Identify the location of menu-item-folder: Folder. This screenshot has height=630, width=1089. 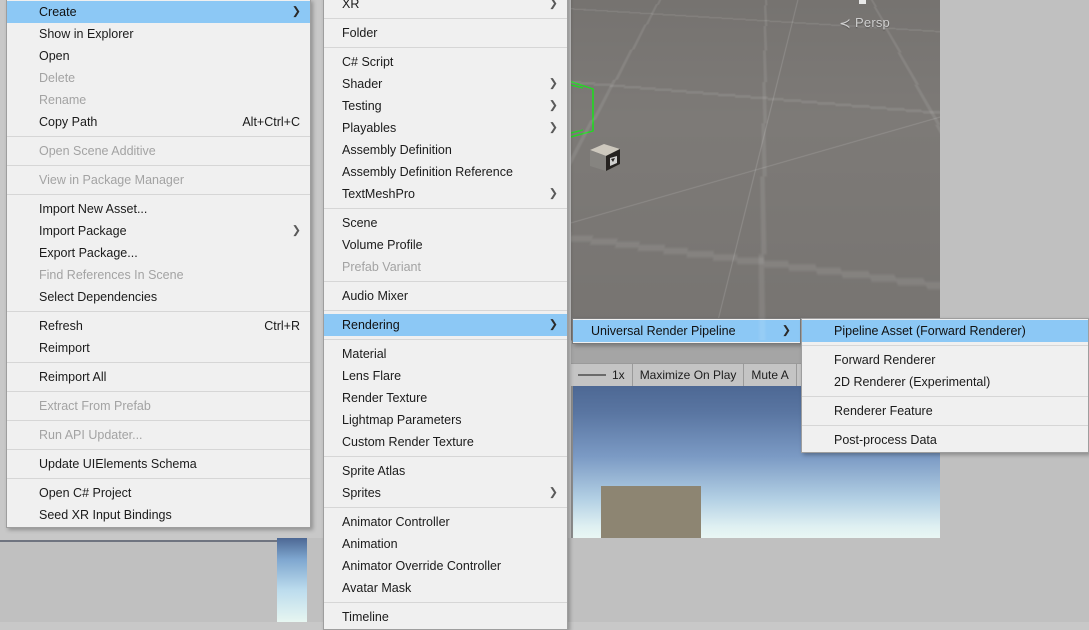
(445, 33).